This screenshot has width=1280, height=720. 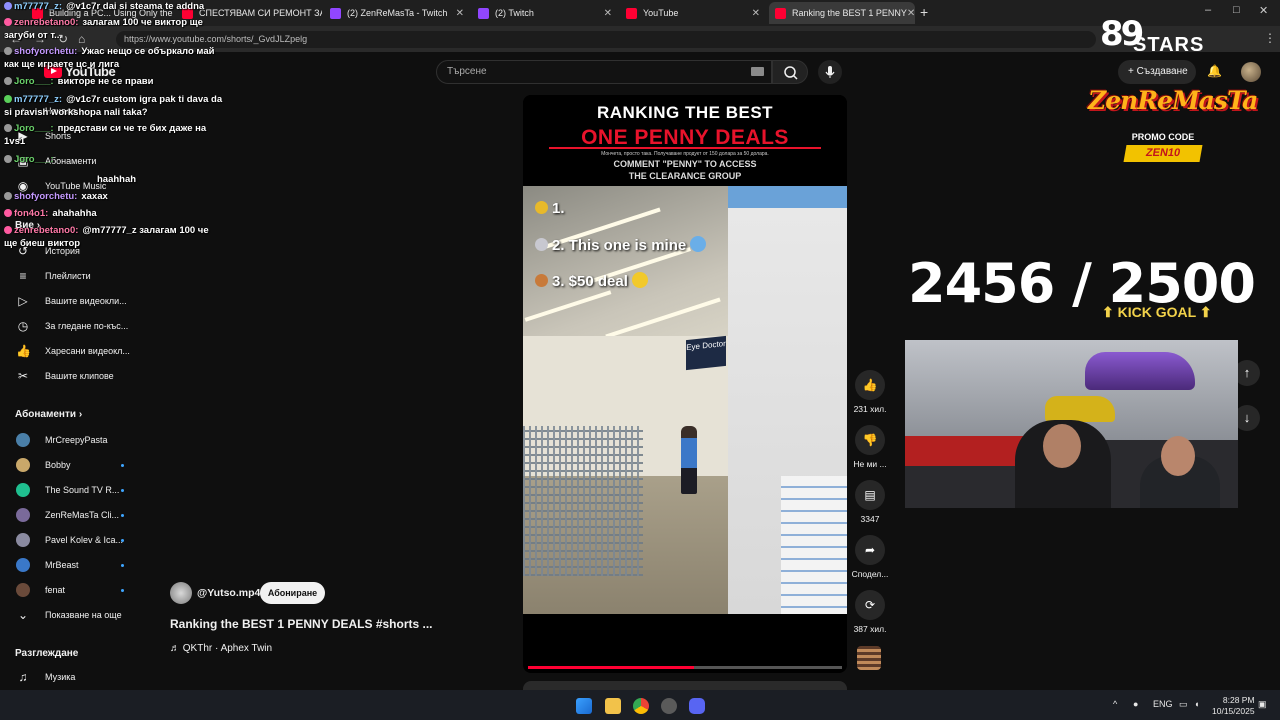 What do you see at coordinates (1110, 312) in the screenshot?
I see `arrow-up-icon: ⬆` at bounding box center [1110, 312].